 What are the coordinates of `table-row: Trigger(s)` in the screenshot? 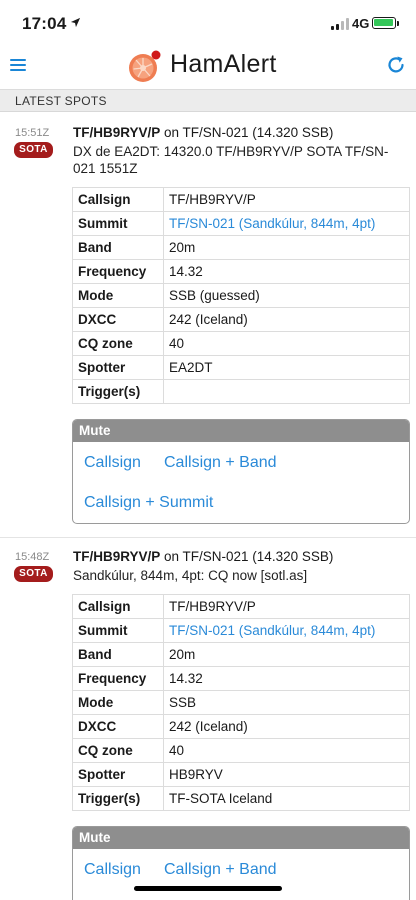 It's located at (241, 391).